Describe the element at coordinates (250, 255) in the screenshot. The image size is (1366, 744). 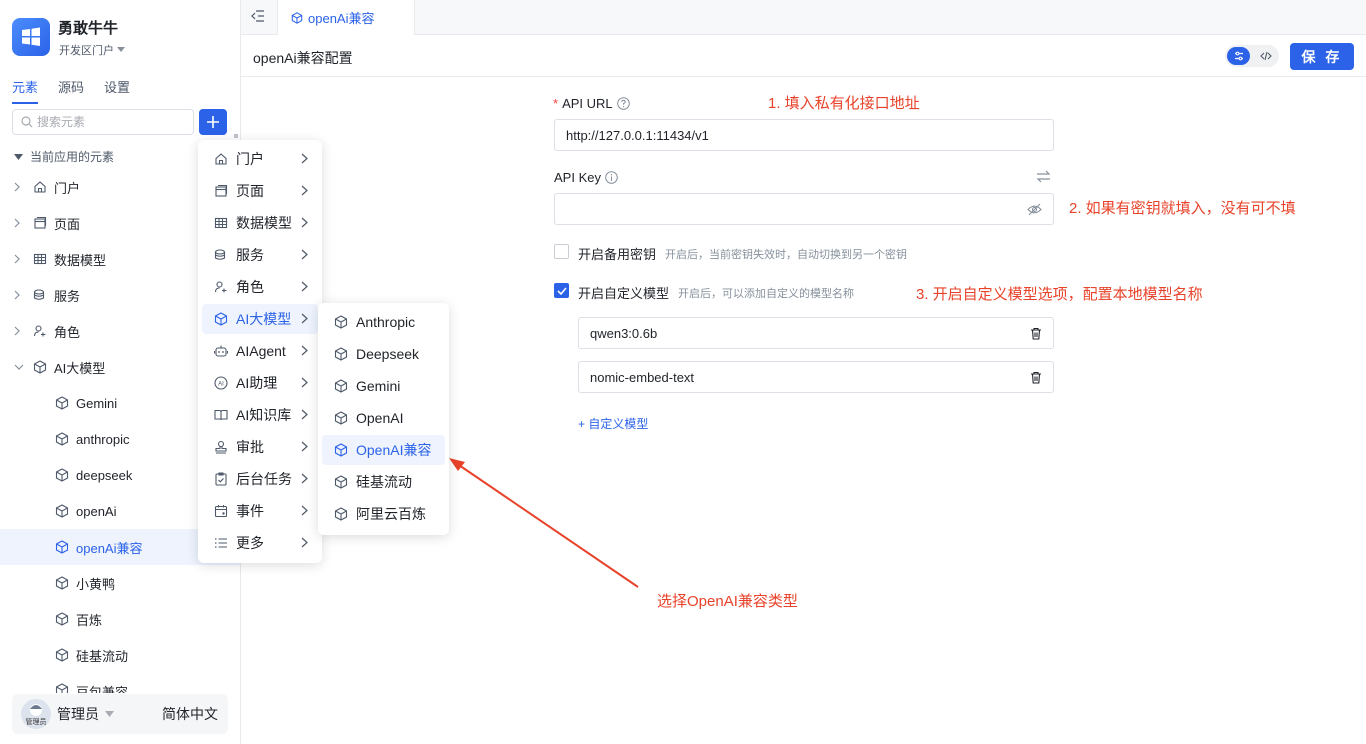
I see `menu-item-label: 服务` at that location.